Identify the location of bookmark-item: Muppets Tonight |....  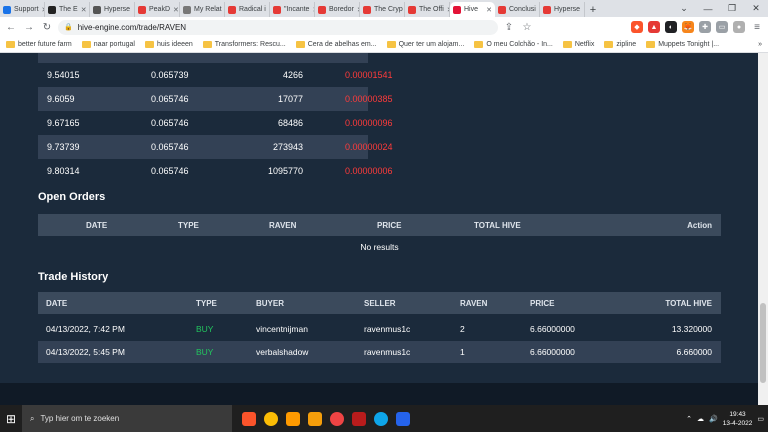
(682, 44).